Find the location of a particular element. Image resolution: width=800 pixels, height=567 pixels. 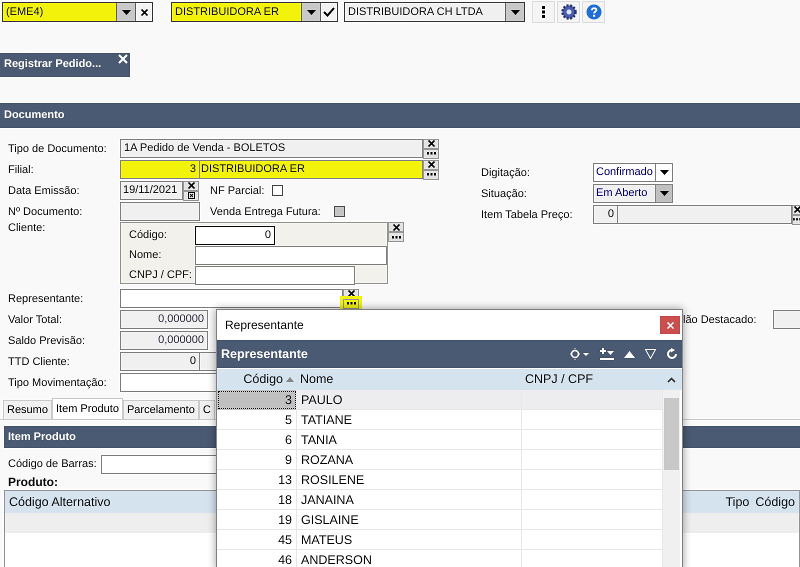

field-label: Código: is located at coordinates (148, 235).